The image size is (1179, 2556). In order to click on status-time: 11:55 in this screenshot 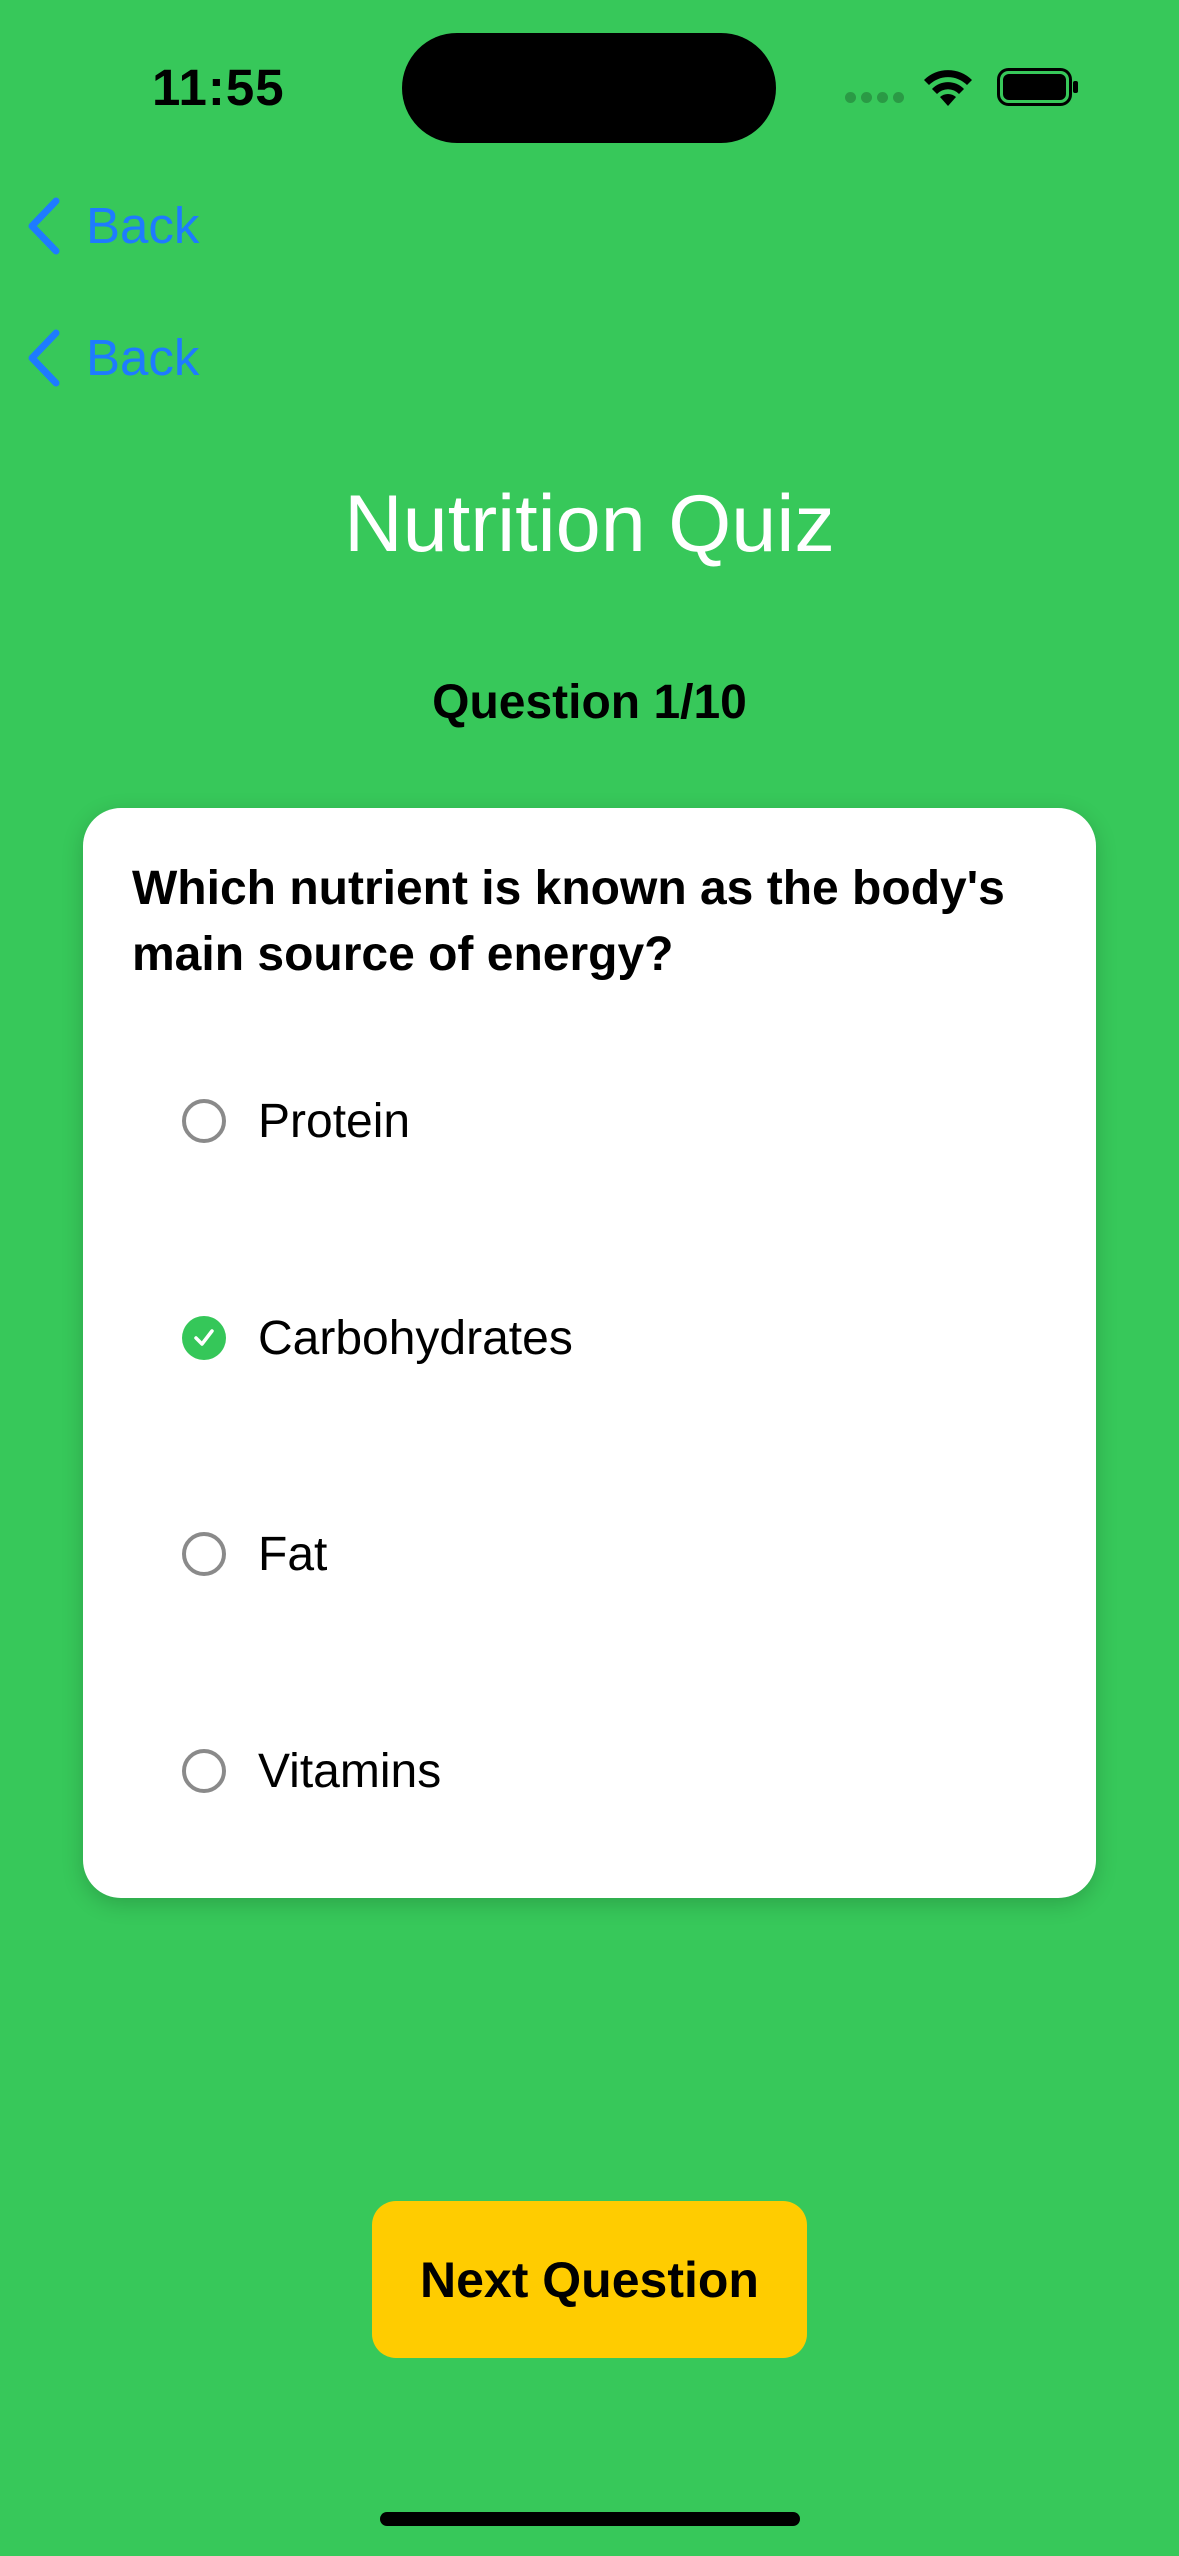, I will do `click(218, 87)`.